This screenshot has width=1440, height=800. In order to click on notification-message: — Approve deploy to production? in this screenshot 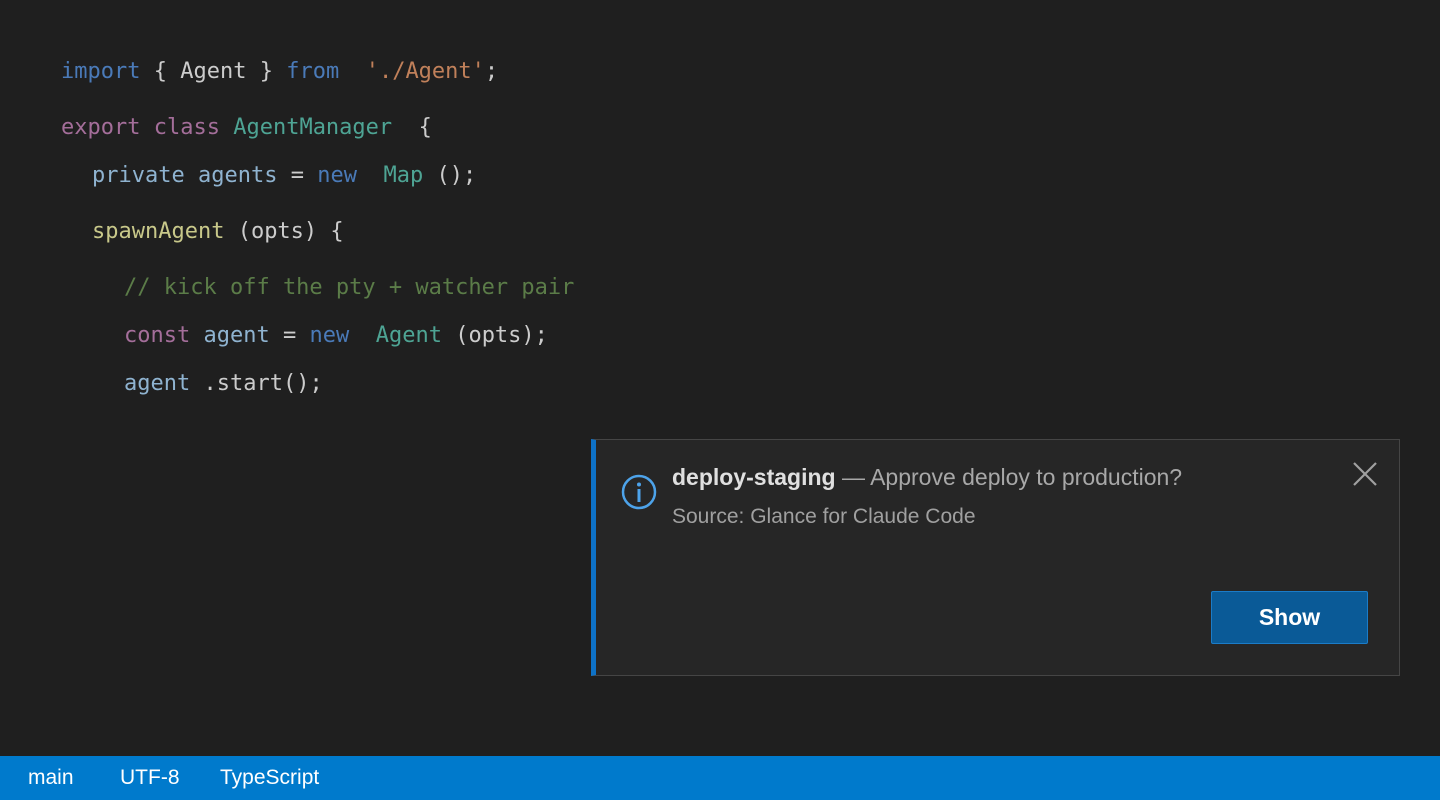, I will do `click(1009, 477)`.